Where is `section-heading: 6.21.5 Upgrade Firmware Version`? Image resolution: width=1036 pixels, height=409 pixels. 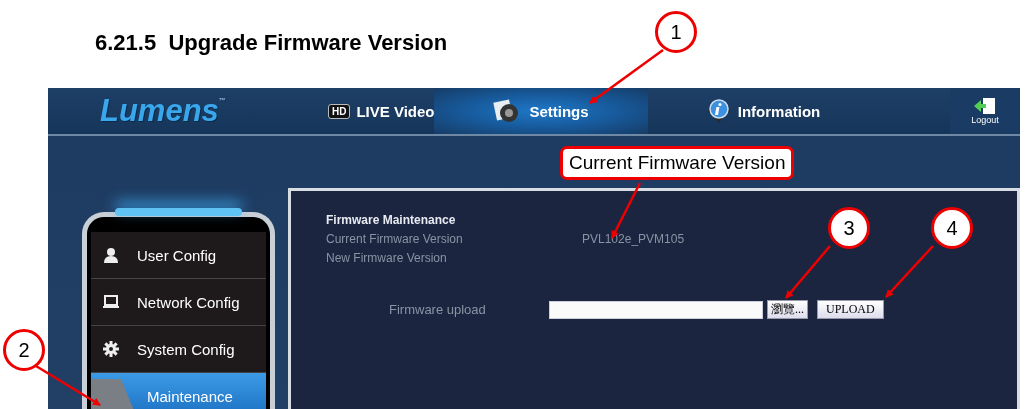 section-heading: 6.21.5 Upgrade Firmware Version is located at coordinates (271, 43).